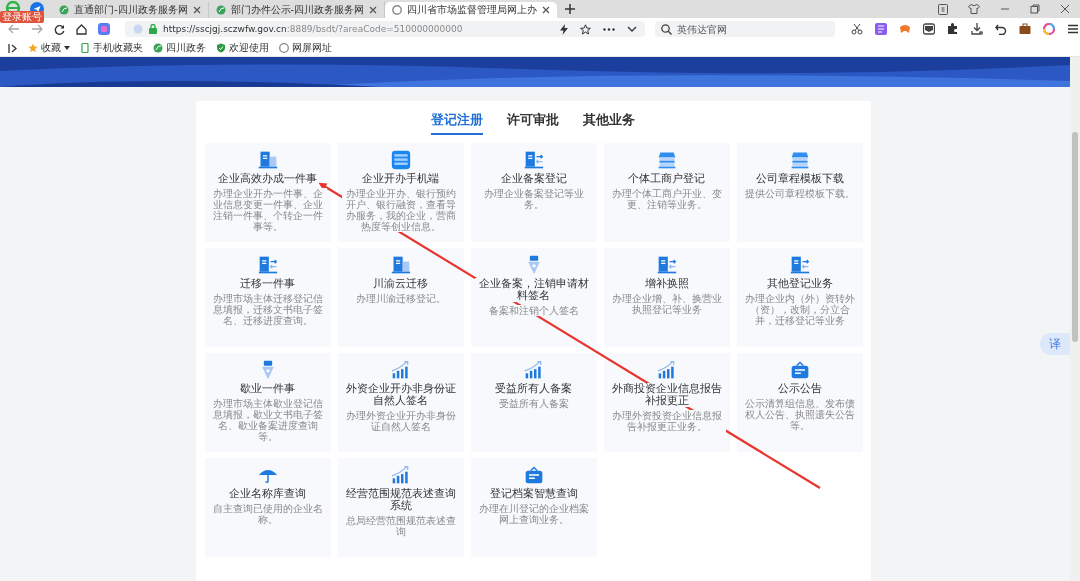 The height and width of the screenshot is (581, 1080). What do you see at coordinates (471, 10) in the screenshot?
I see `browser-tab: 四川省市场监督管理局网上办` at bounding box center [471, 10].